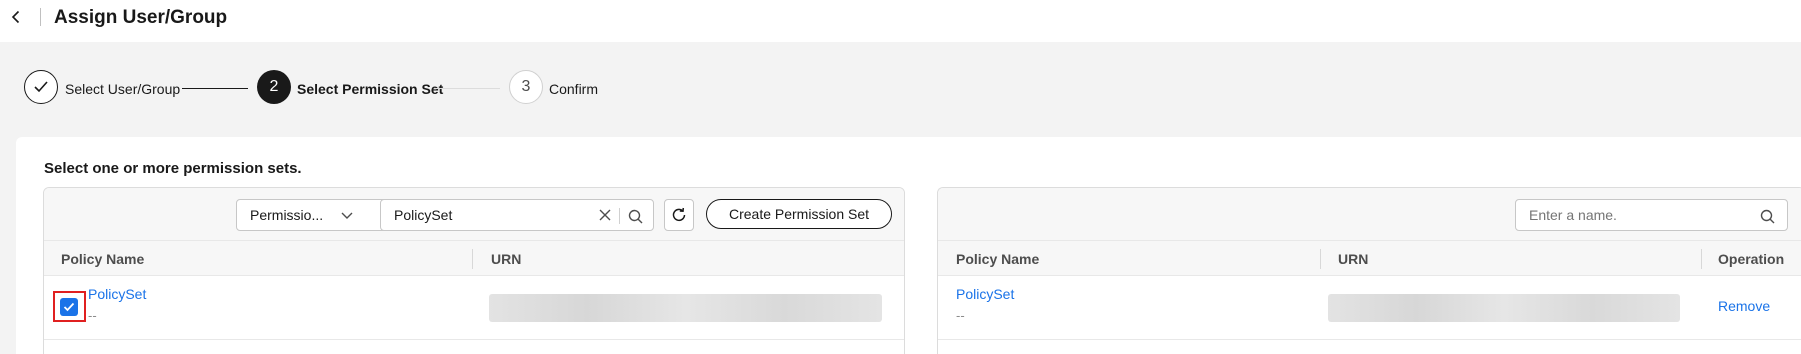  I want to click on search-field, so click(517, 215).